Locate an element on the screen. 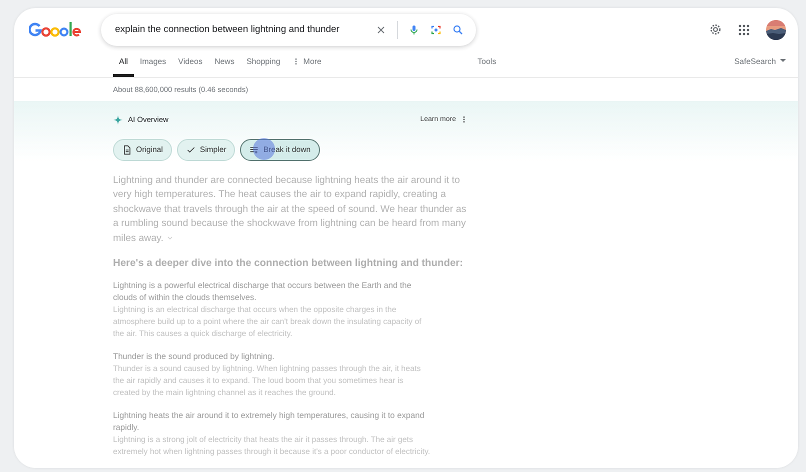 Image resolution: width=806 pixels, height=472 pixels. point-heading: Thunder is the sound produced by lightning. is located at coordinates (194, 356).